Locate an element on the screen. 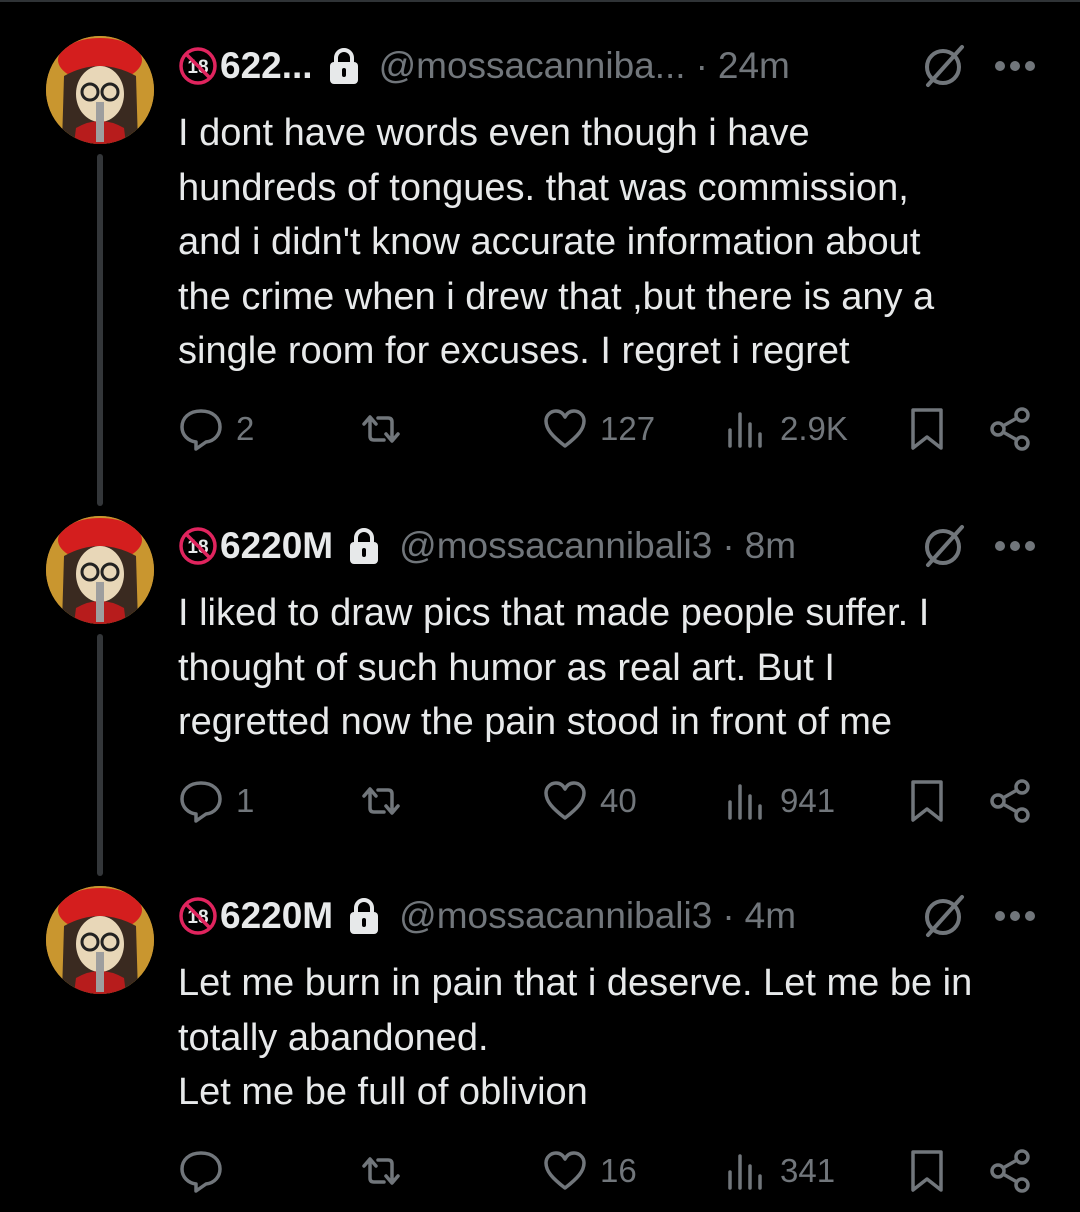  like-count: 127 is located at coordinates (628, 428).